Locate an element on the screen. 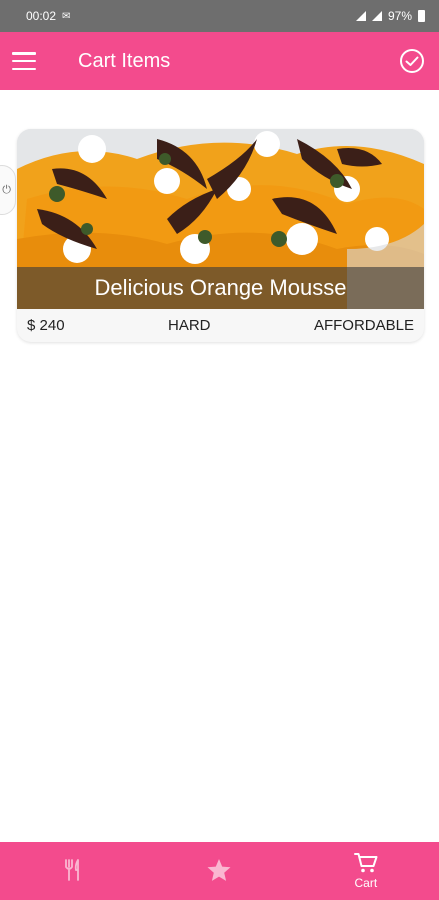 The image size is (439, 900). item-title: Delicious Orange Mousse is located at coordinates (220, 287).